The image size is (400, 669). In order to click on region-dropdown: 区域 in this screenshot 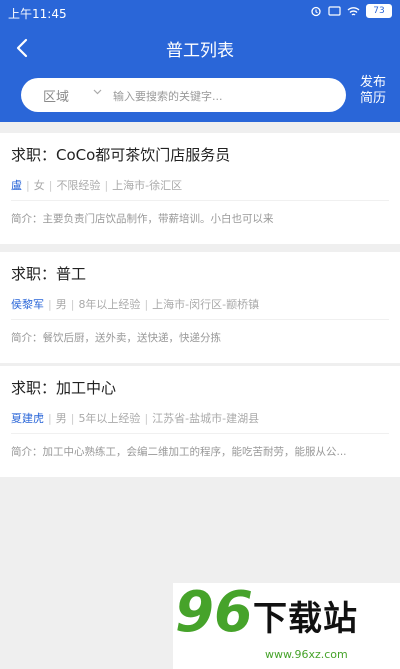, I will do `click(56, 95)`.